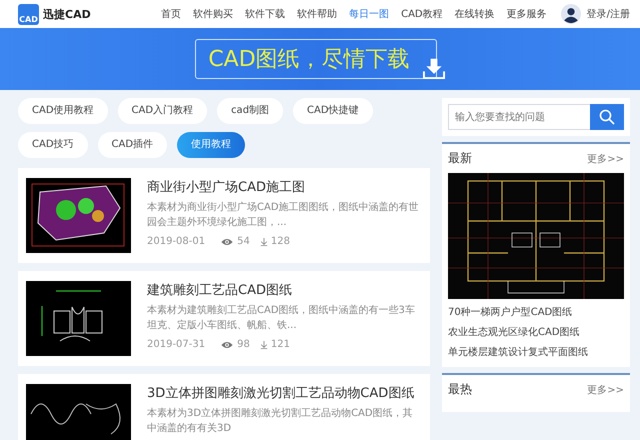 Image resolution: width=640 pixels, height=440 pixels. What do you see at coordinates (474, 14) in the screenshot?
I see `nav-link: 在线转换` at bounding box center [474, 14].